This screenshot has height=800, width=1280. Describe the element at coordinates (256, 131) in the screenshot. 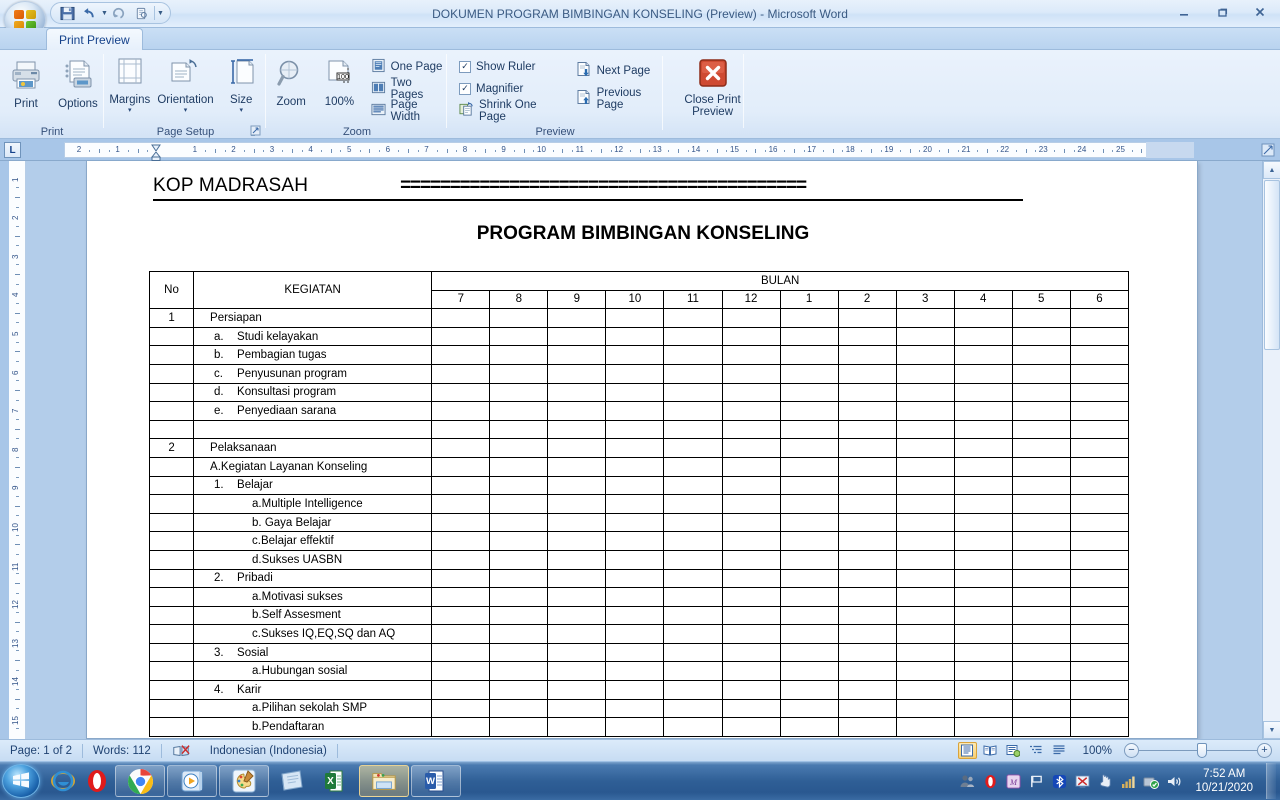

I see `page-setup-dialog-launcher-icon` at that location.